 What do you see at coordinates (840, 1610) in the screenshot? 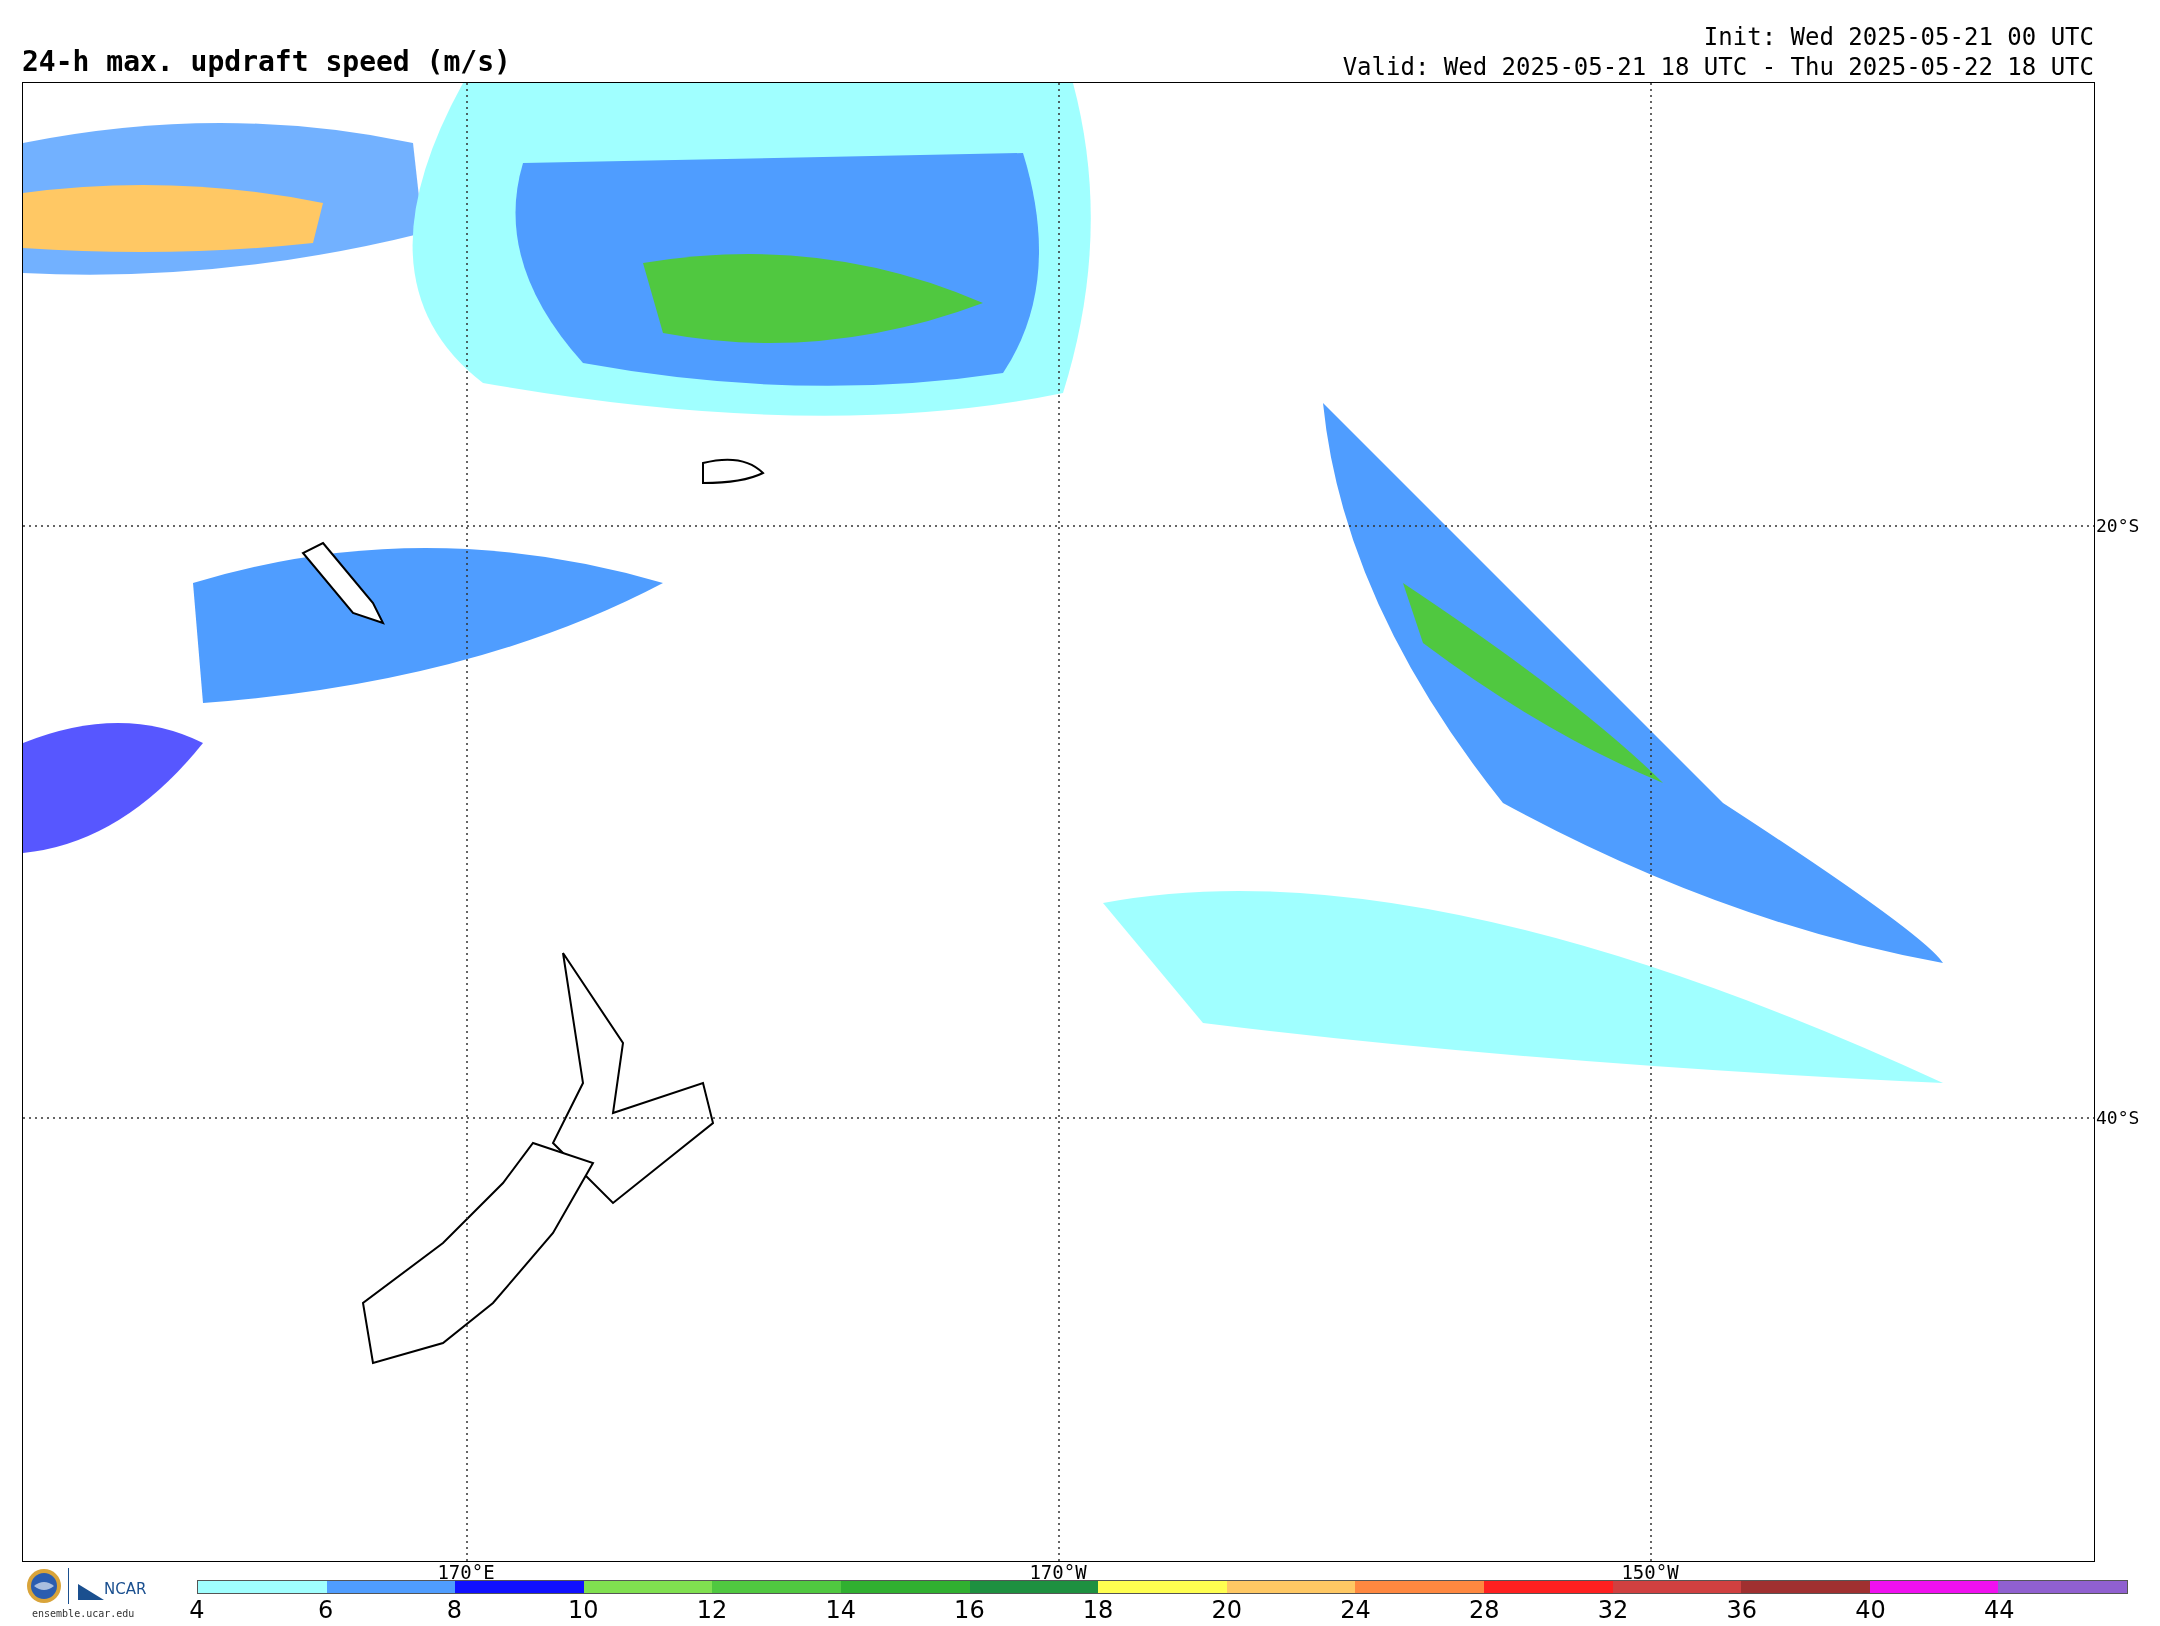
I see `scale-label: 14` at bounding box center [840, 1610].